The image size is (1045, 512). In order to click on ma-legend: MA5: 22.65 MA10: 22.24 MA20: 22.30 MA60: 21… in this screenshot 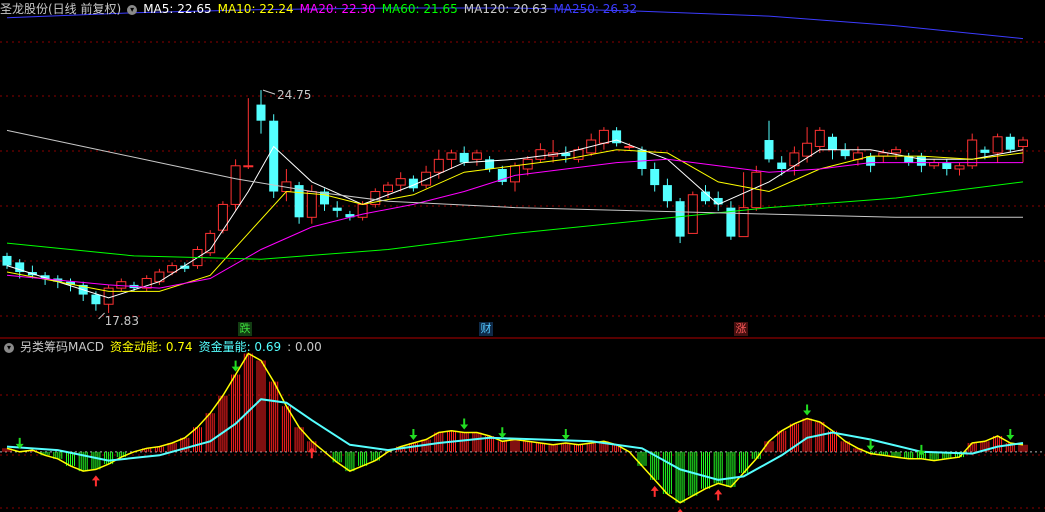, I will do `click(393, 9)`.